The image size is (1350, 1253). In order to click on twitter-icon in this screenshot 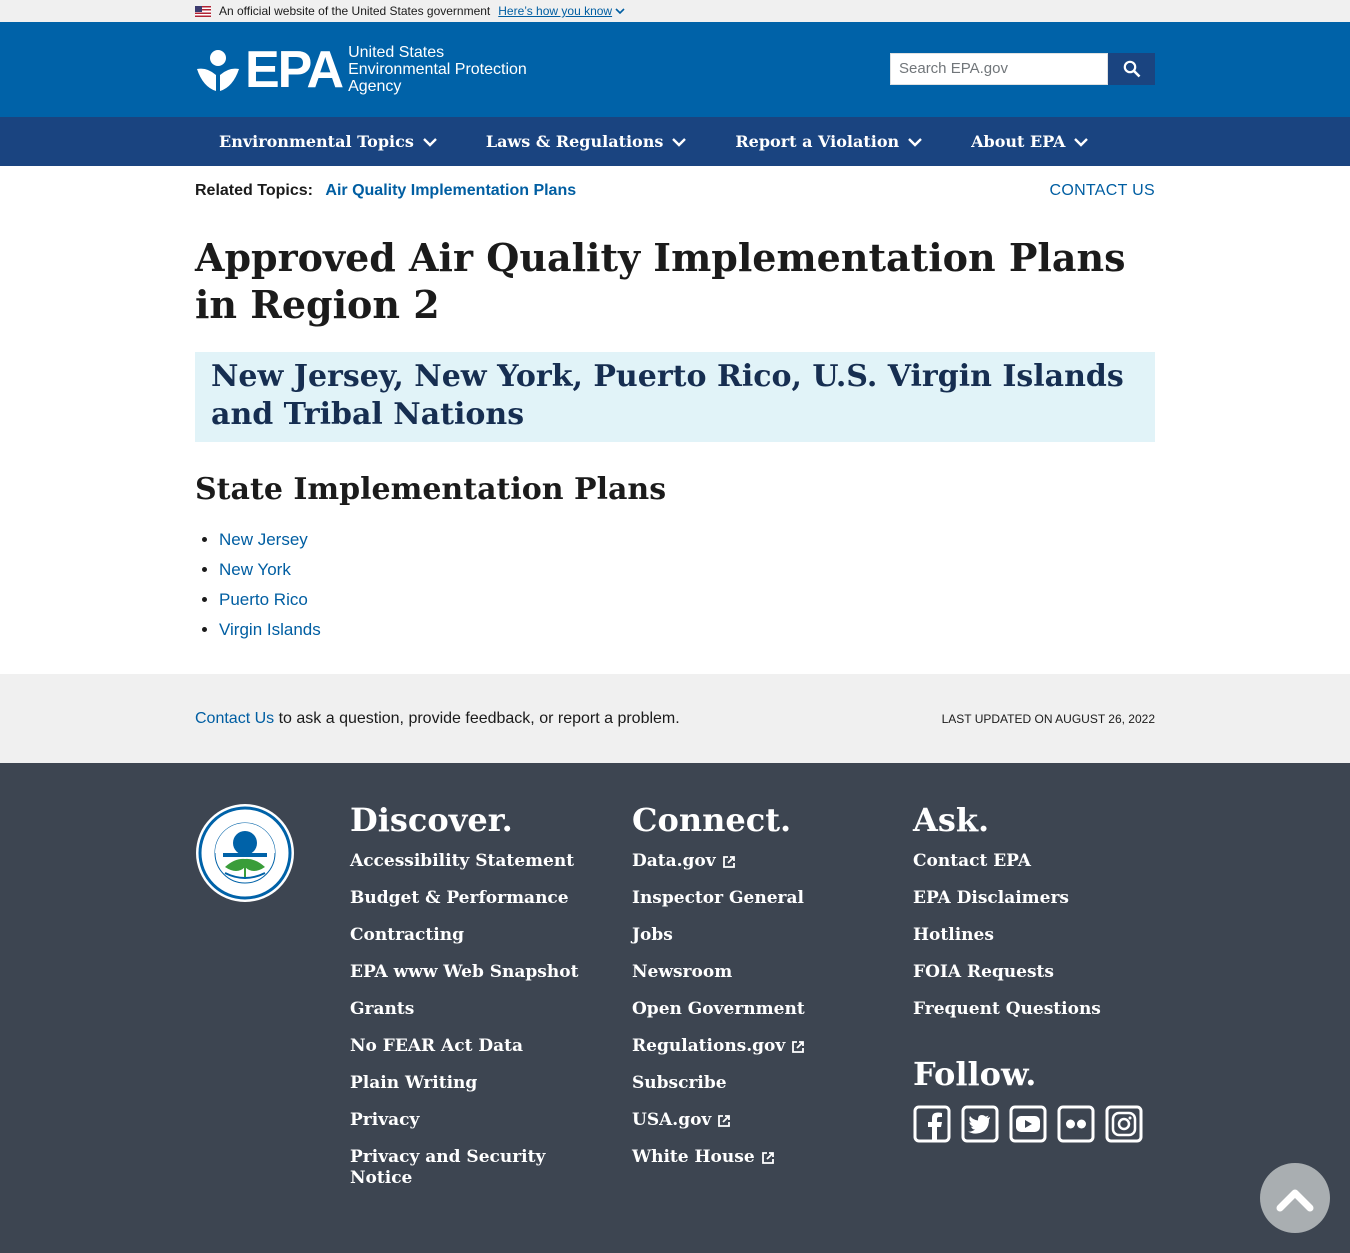, I will do `click(980, 1124)`.